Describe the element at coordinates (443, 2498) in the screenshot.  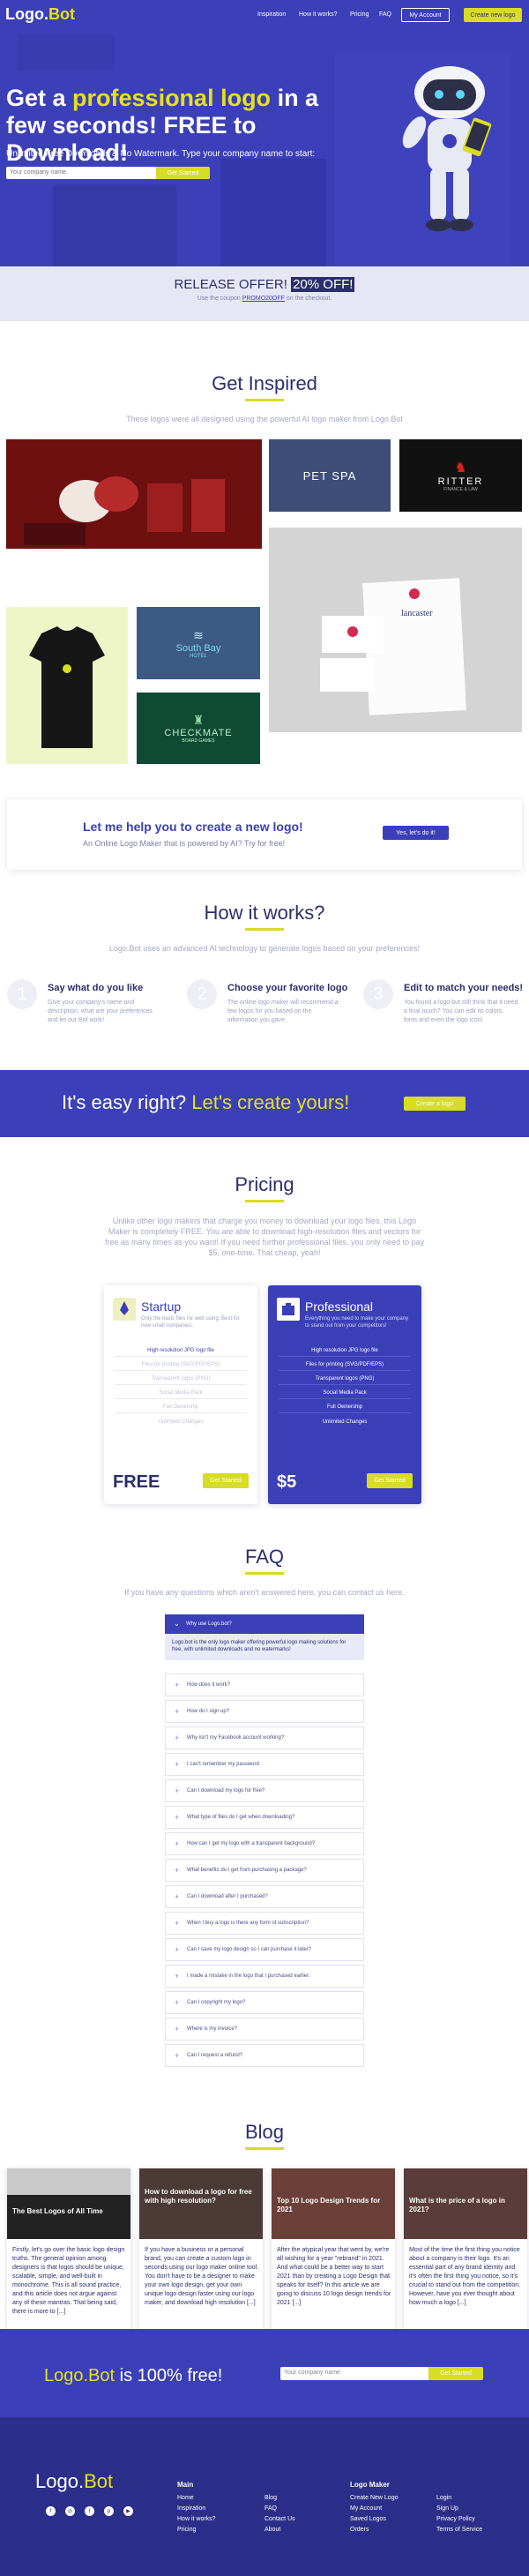
I see `footer-link: Login` at that location.